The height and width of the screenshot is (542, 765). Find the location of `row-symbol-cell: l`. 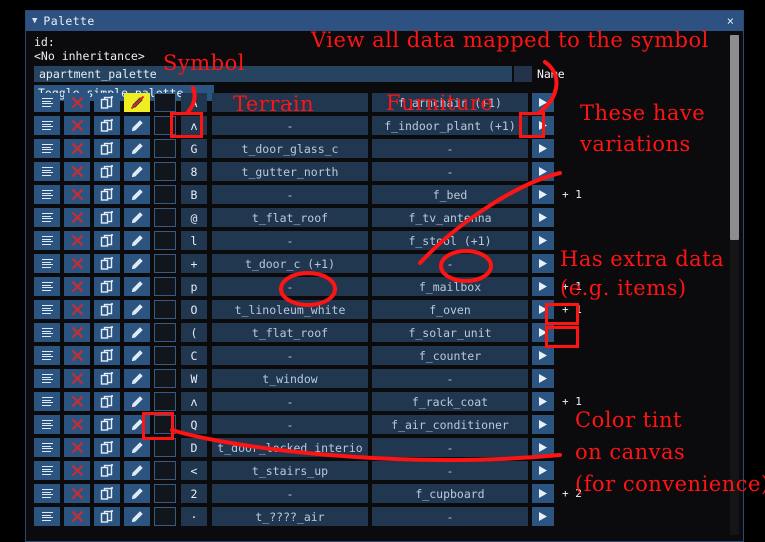

row-symbol-cell: l is located at coordinates (194, 240).